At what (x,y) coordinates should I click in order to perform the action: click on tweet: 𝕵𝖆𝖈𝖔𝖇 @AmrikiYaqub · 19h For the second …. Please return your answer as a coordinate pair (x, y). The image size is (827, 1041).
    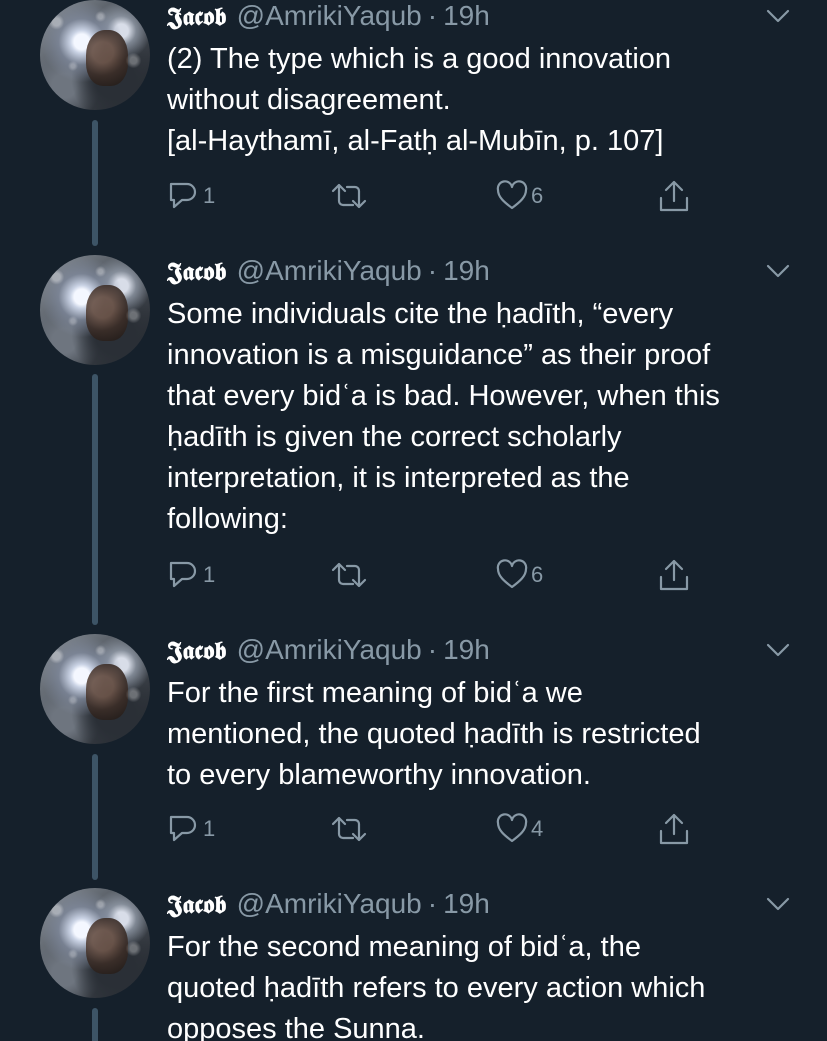
    Looking at the image, I should click on (413, 964).